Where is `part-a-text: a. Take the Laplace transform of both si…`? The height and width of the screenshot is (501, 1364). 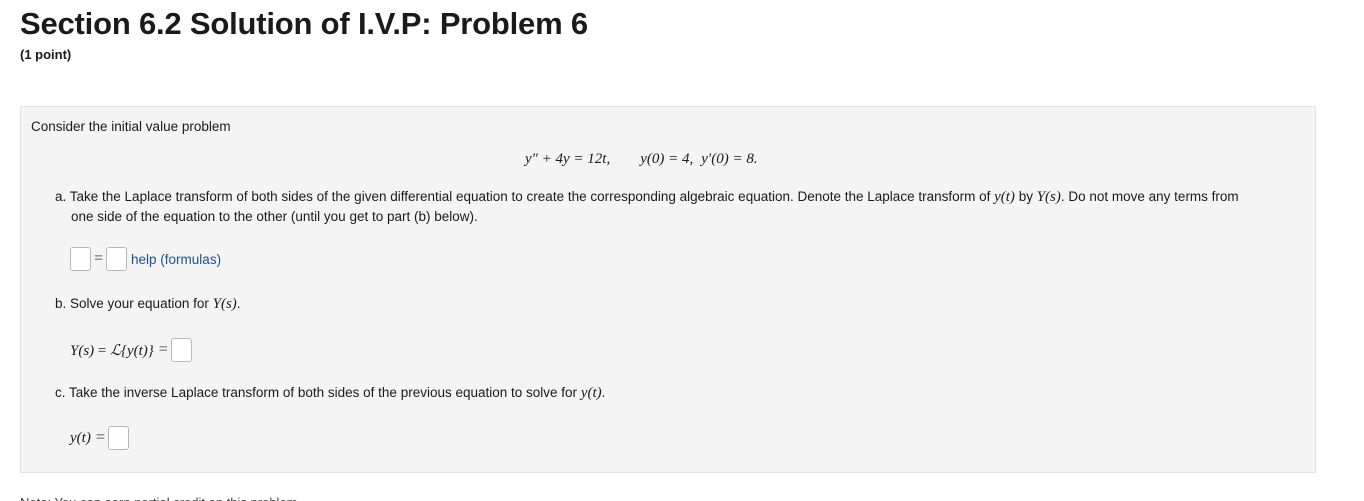 part-a-text: a. Take the Laplace transform of both si… is located at coordinates (525, 196).